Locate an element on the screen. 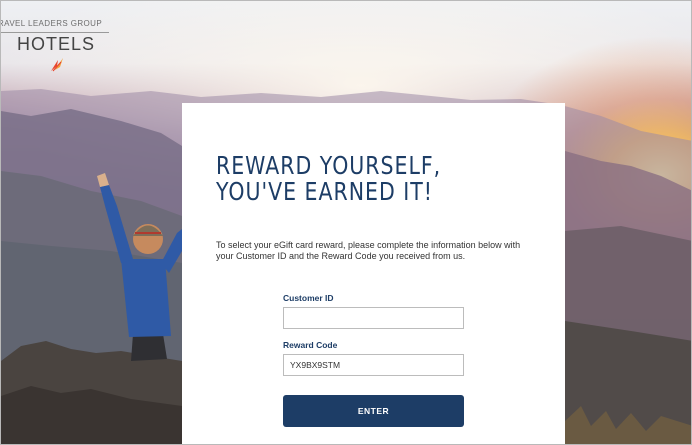 The image size is (692, 445). page-title: REWARD YOURSELF, YOU'VE EARNED IT! is located at coordinates (347, 179).